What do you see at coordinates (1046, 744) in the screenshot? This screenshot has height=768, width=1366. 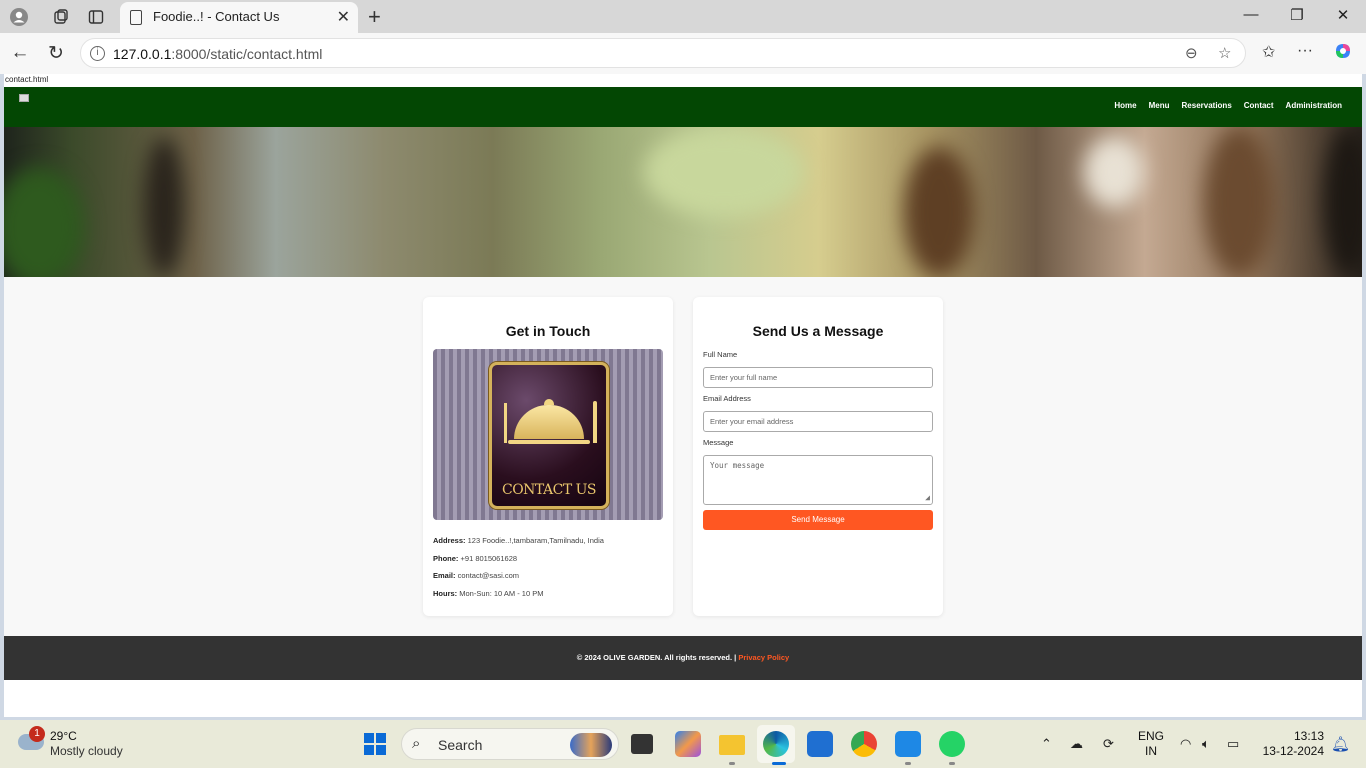 I see `show-hidden-icons-chevron-icon: ⌃` at bounding box center [1046, 744].